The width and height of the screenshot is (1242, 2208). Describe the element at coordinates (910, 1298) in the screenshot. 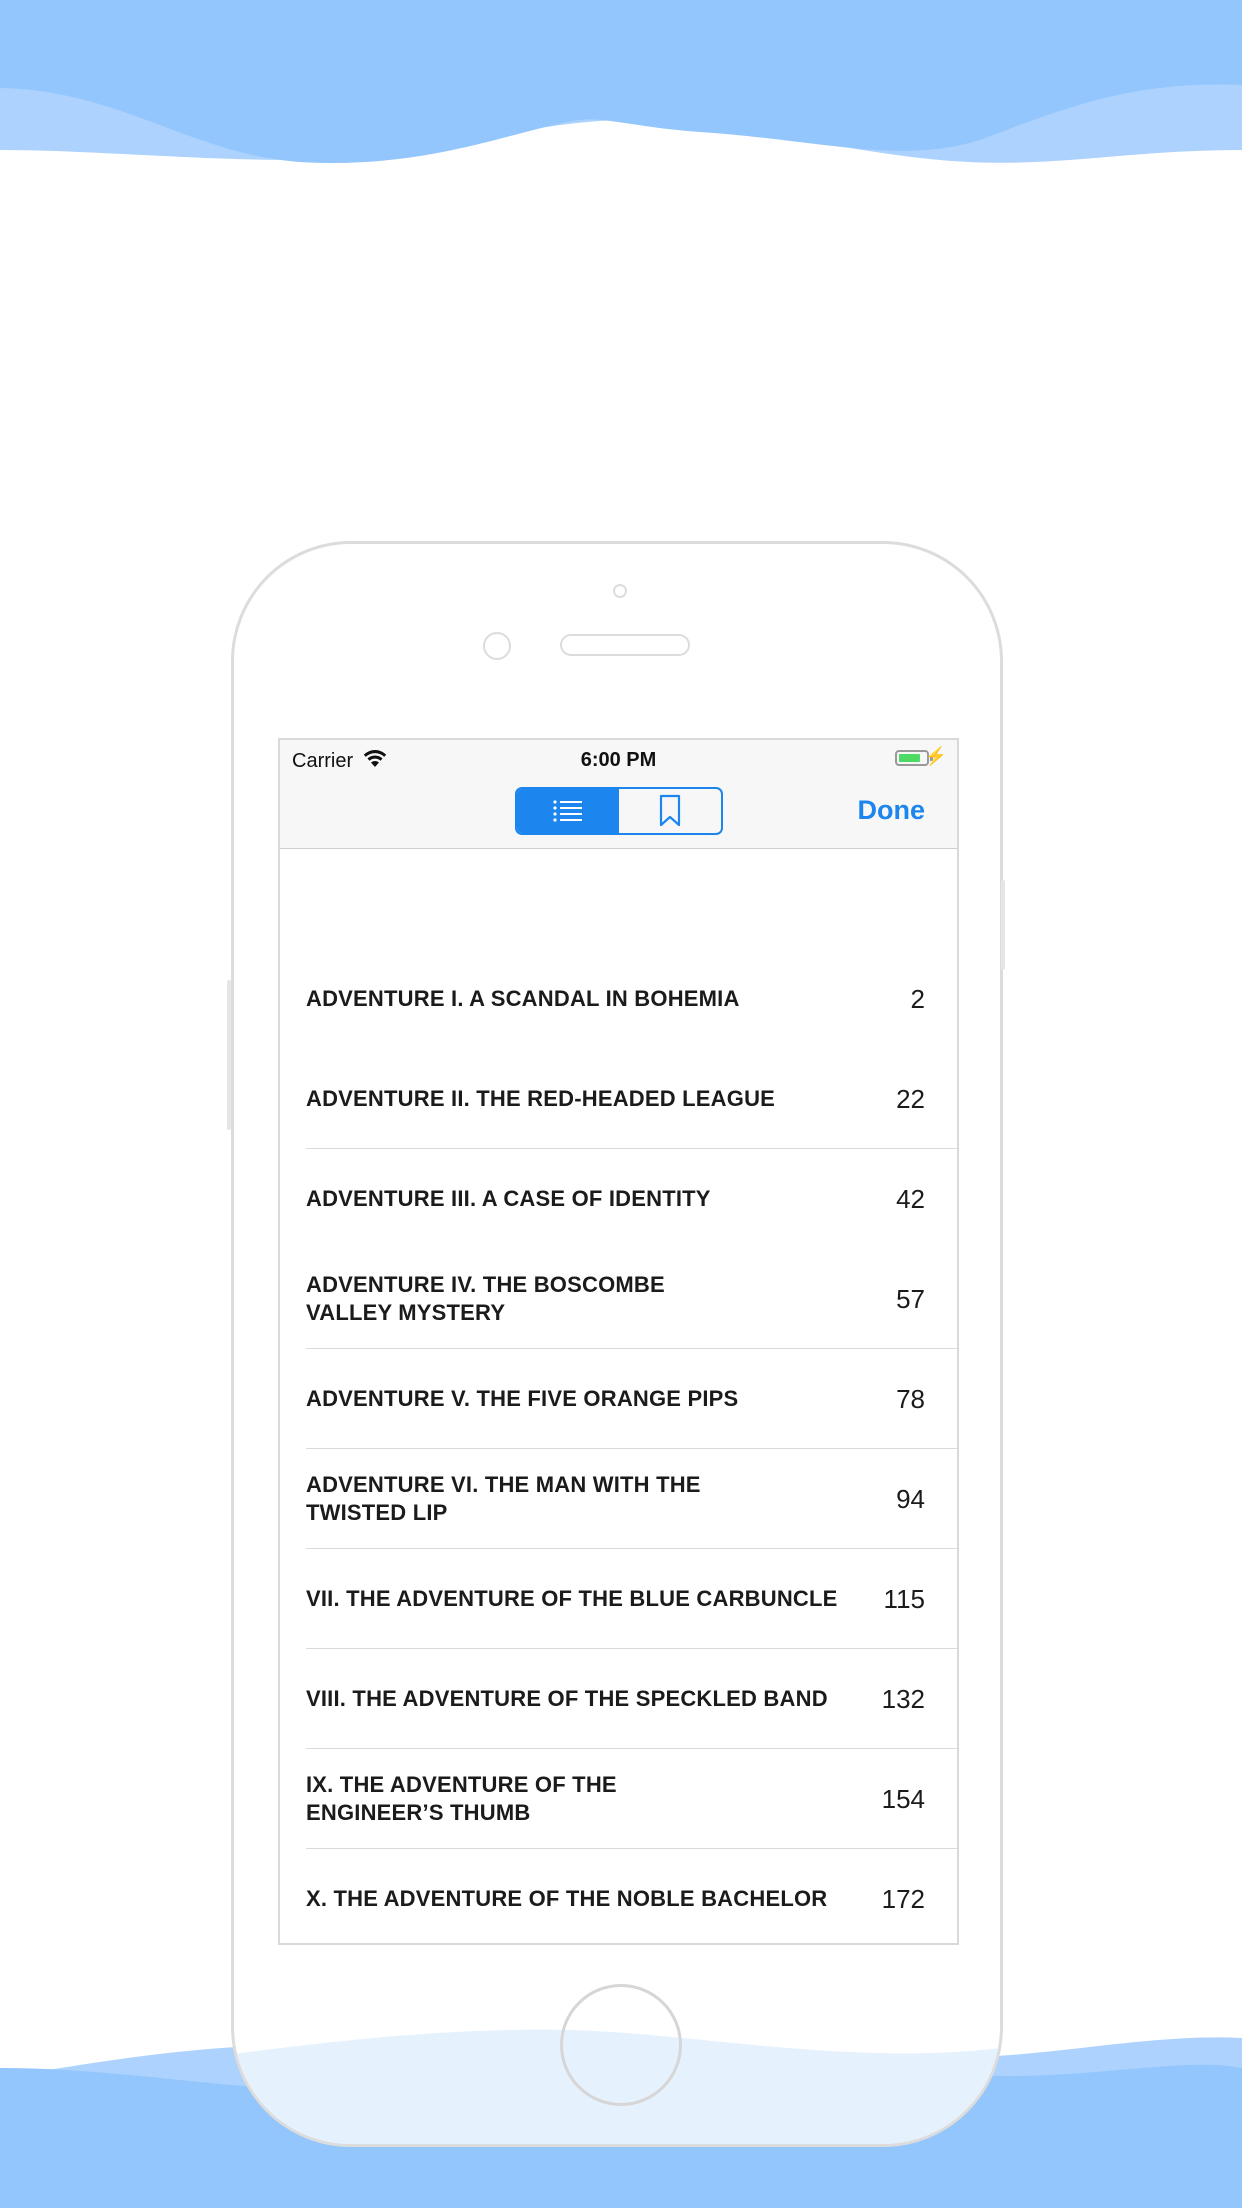

I see `page-number: 57` at that location.